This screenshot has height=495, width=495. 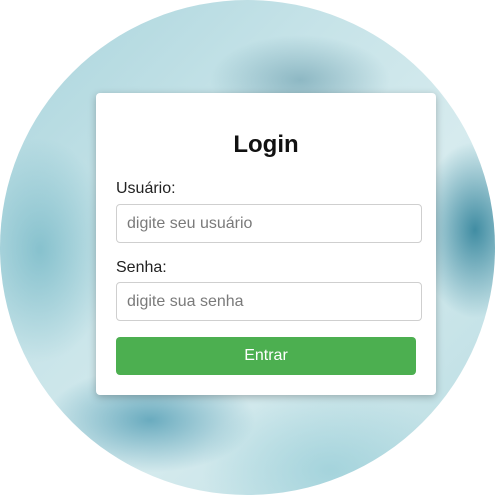 What do you see at coordinates (269, 301) in the screenshot?
I see `password-input` at bounding box center [269, 301].